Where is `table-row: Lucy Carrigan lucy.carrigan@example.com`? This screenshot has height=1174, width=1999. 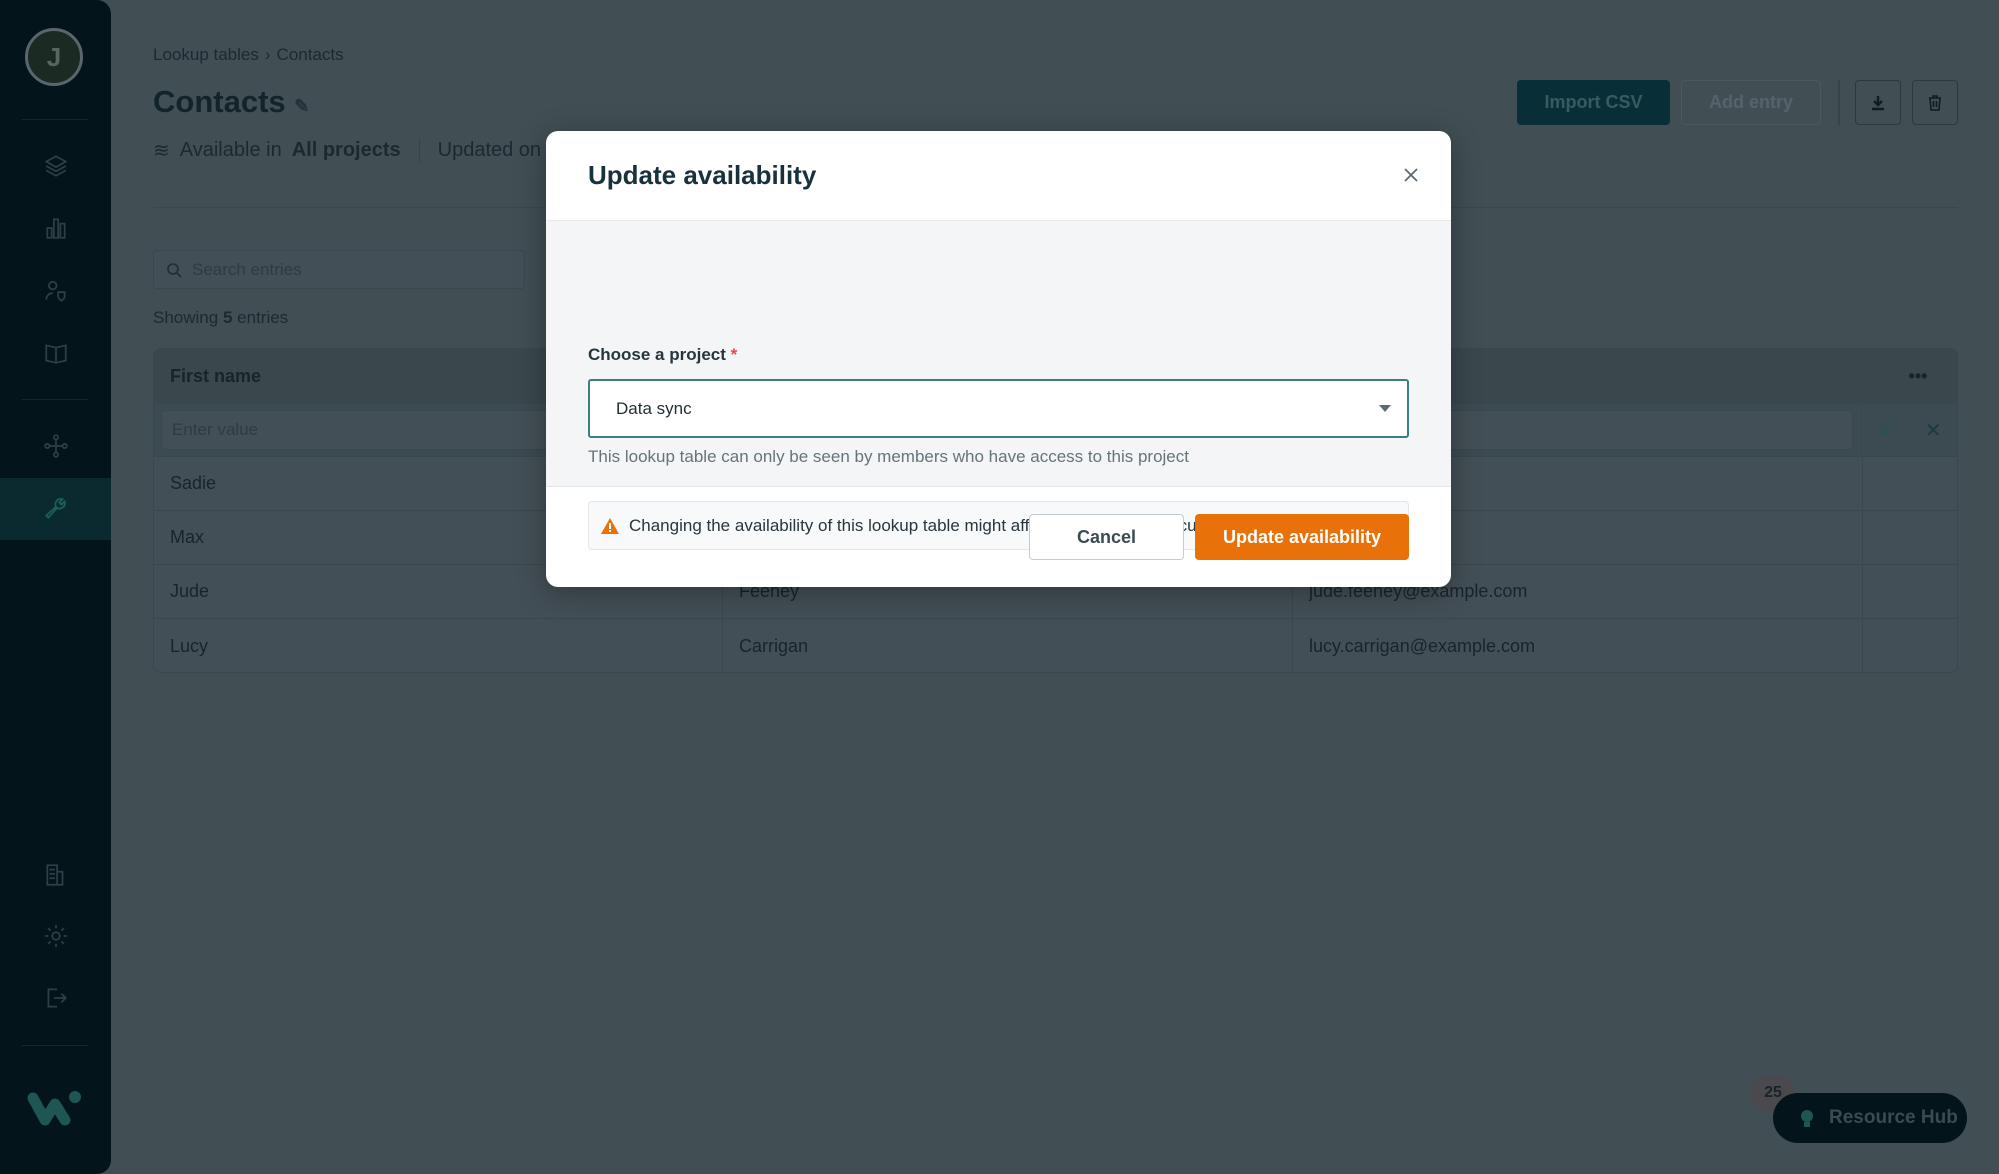 table-row: Lucy Carrigan lucy.carrigan@example.com is located at coordinates (1055, 645).